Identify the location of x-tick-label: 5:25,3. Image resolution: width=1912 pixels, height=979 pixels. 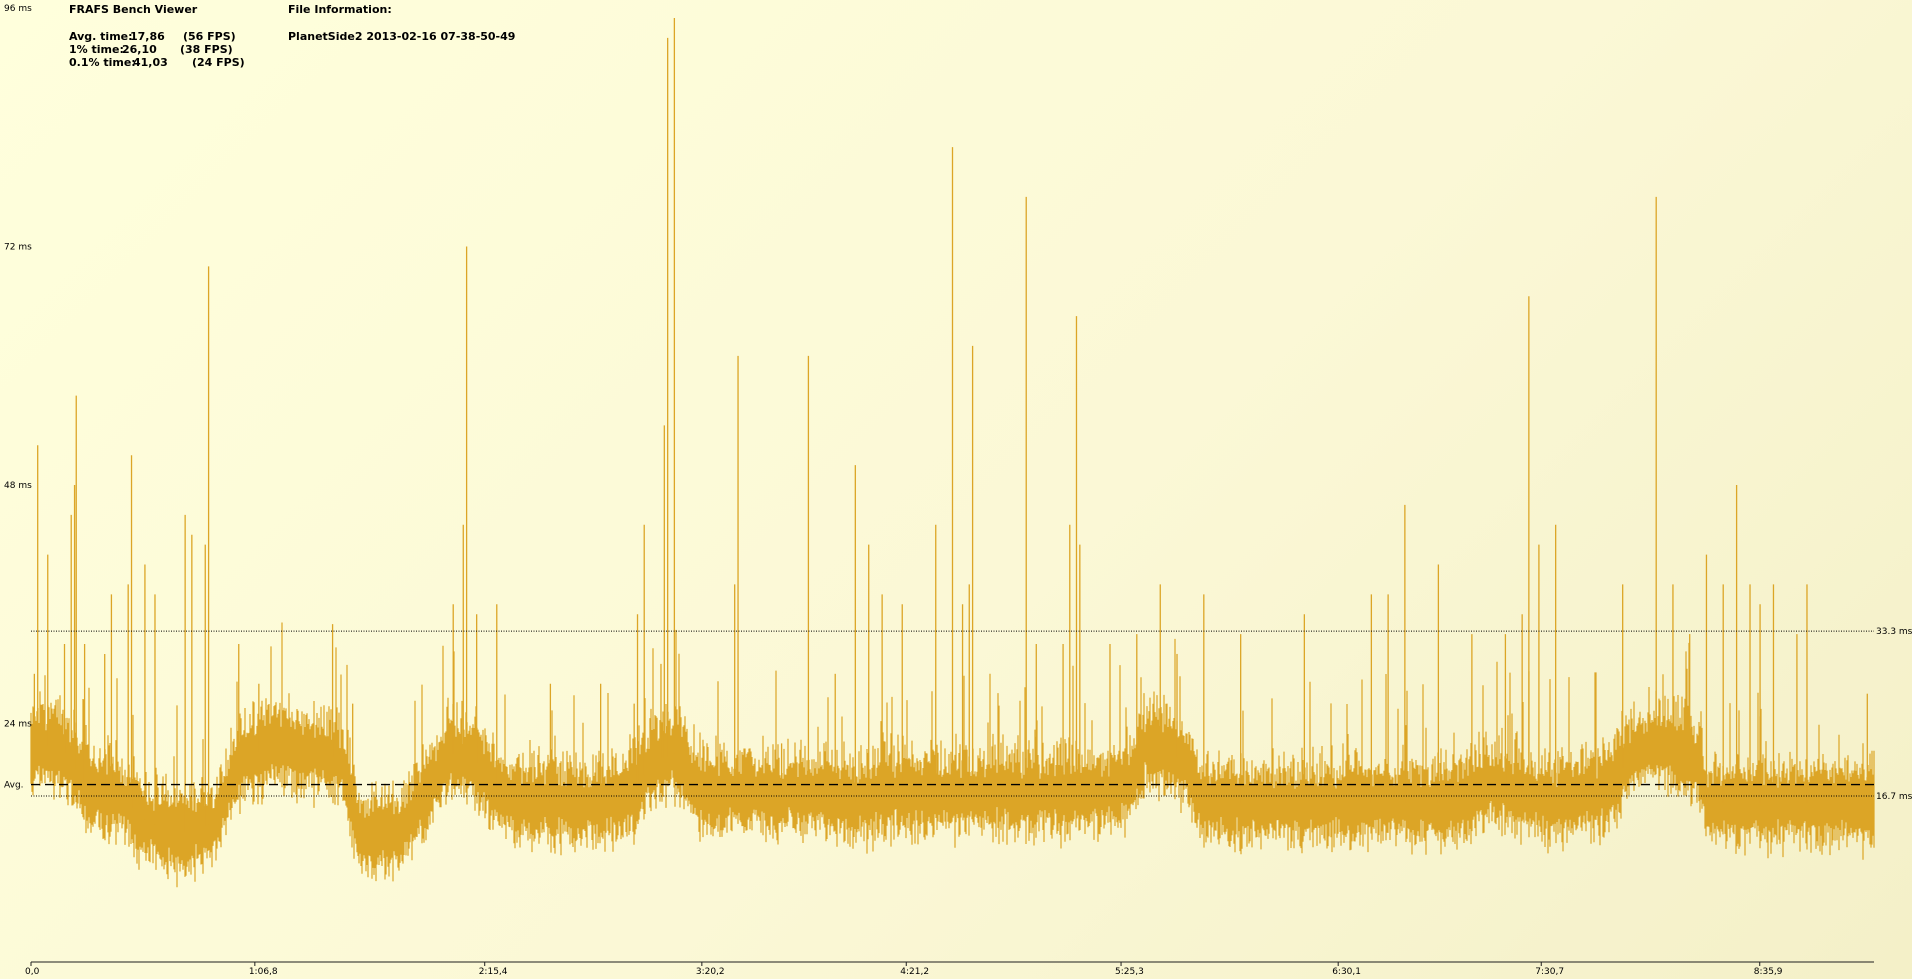
(1129, 972).